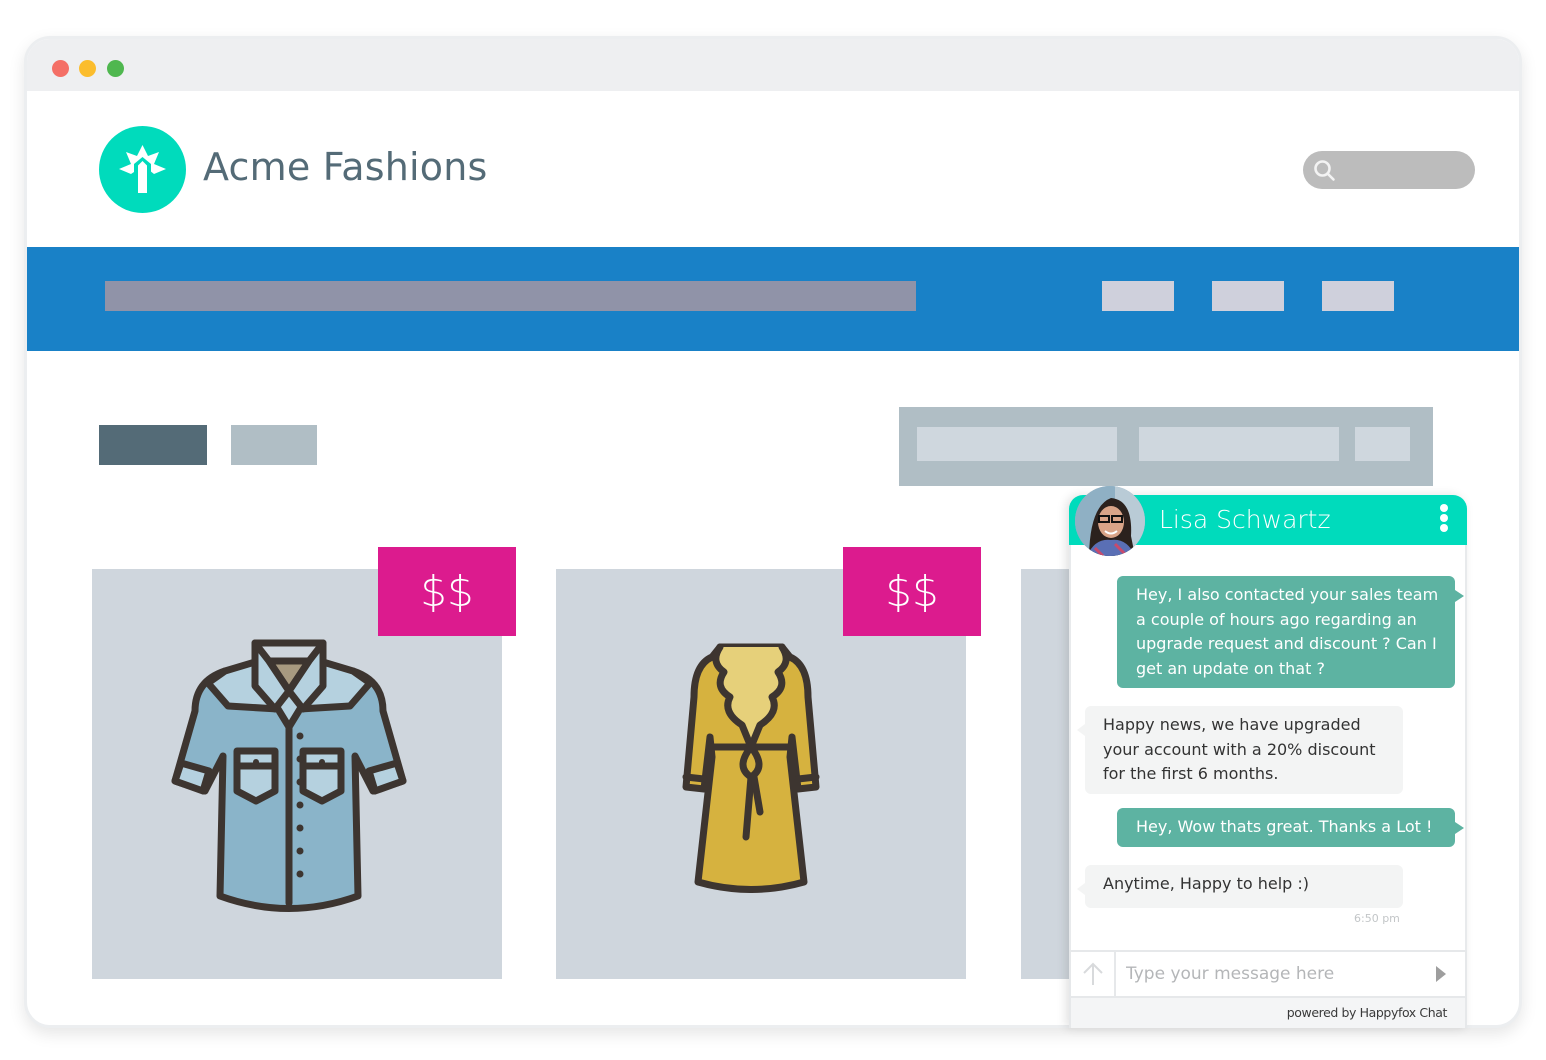  I want to click on search-input, so click(1389, 170).